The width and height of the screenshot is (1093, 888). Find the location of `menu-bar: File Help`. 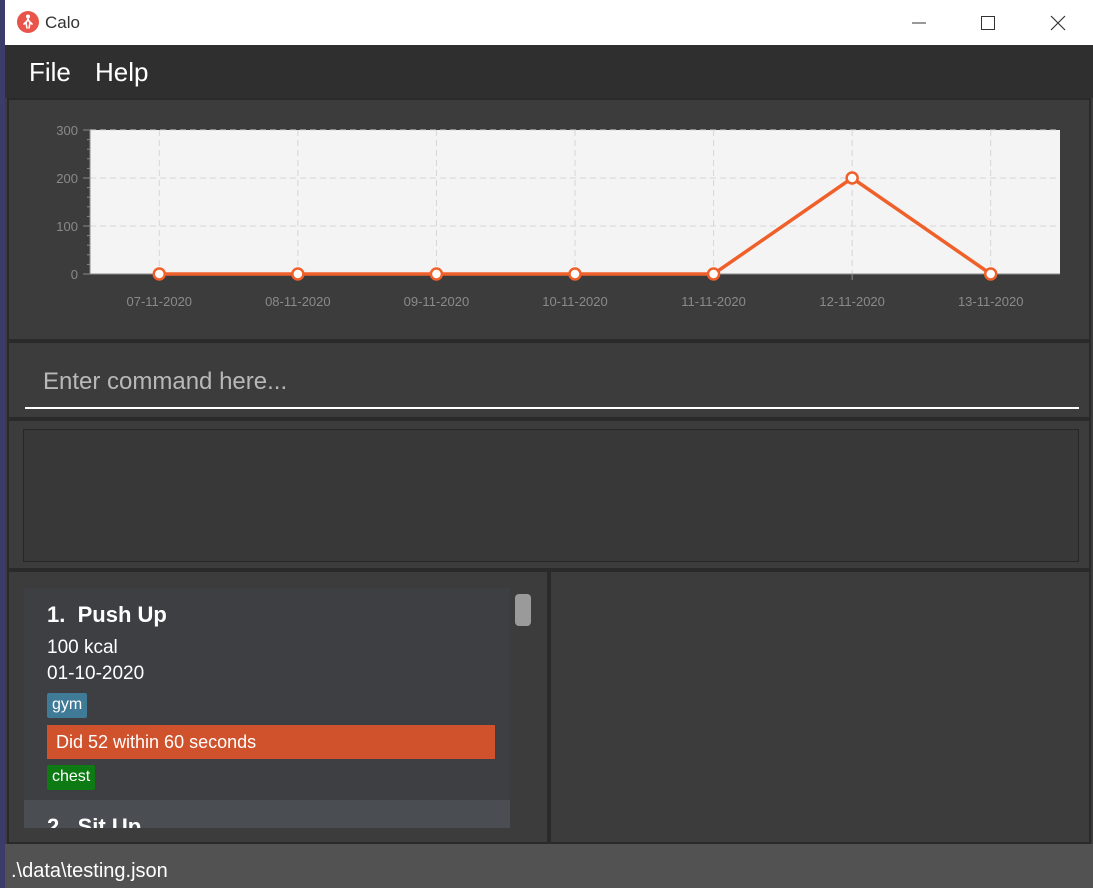

menu-bar: File Help is located at coordinates (549, 71).